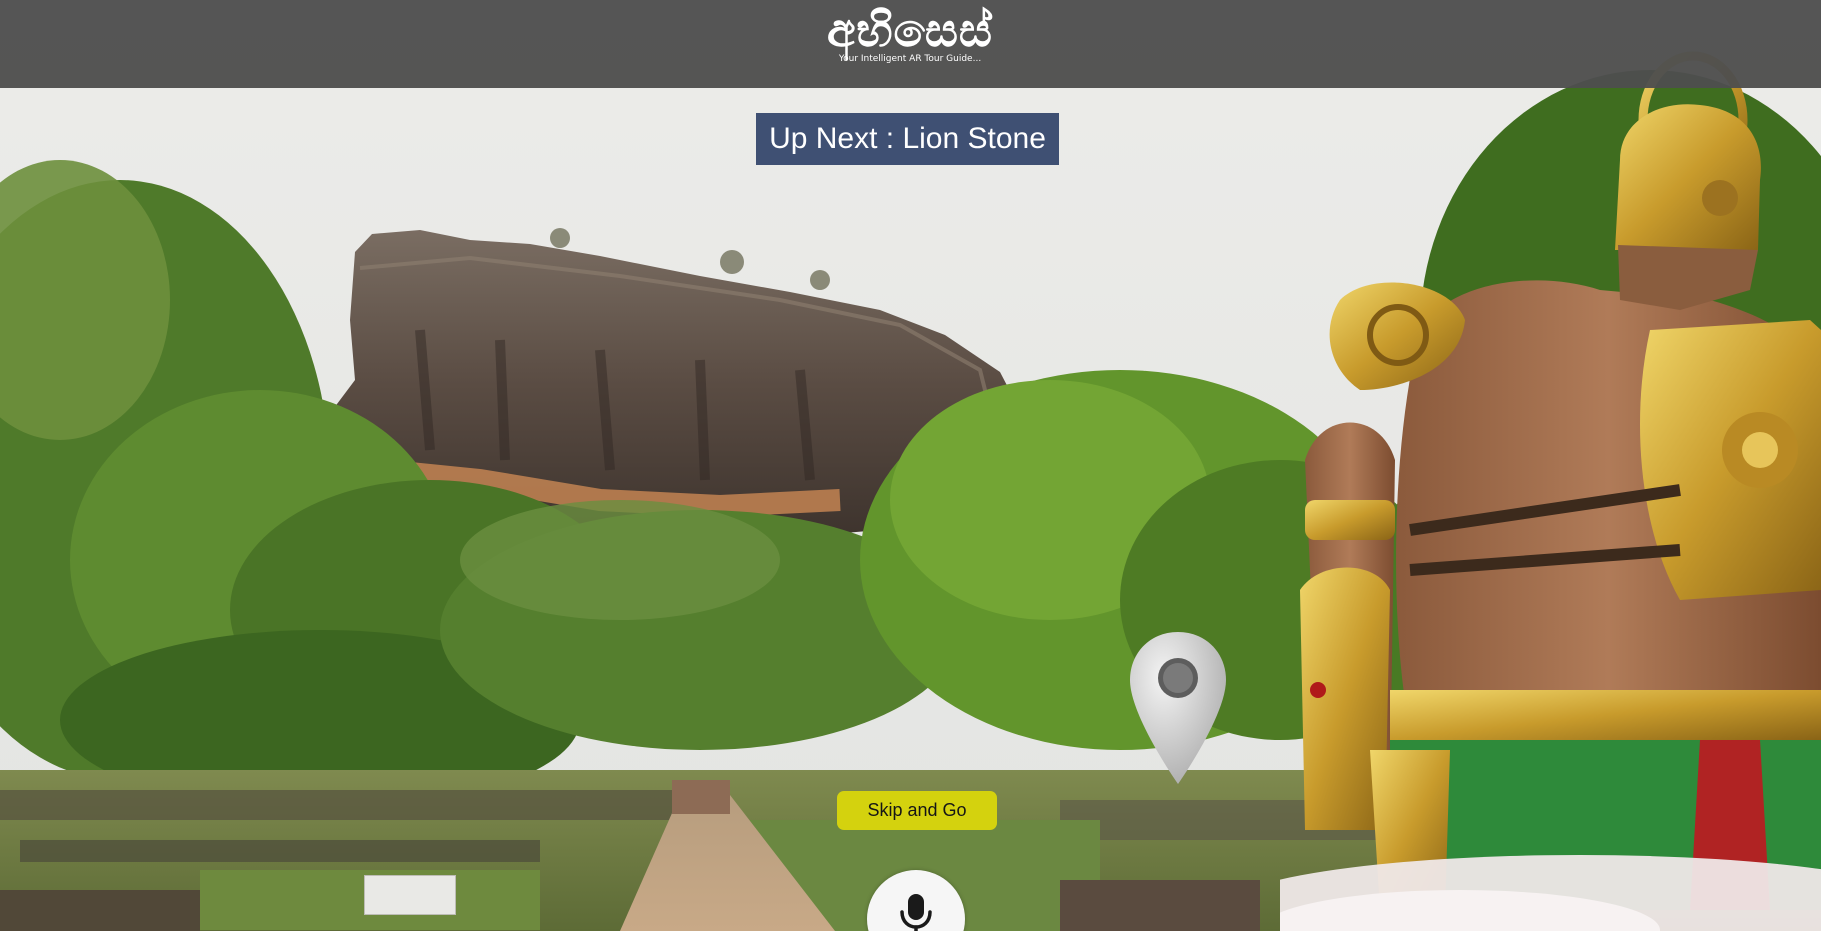 The image size is (1821, 931). I want to click on logo-title: අභිසෙස්, so click(909, 30).